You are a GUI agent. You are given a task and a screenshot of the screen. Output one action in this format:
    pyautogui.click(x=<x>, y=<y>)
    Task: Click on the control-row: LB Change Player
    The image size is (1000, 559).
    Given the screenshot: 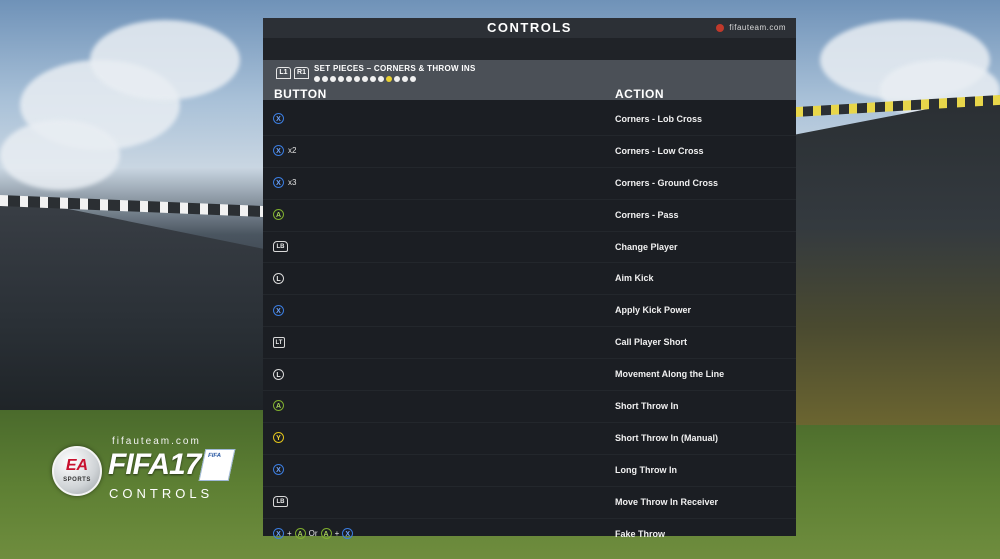 What is the action you would take?
    pyautogui.click(x=529, y=248)
    